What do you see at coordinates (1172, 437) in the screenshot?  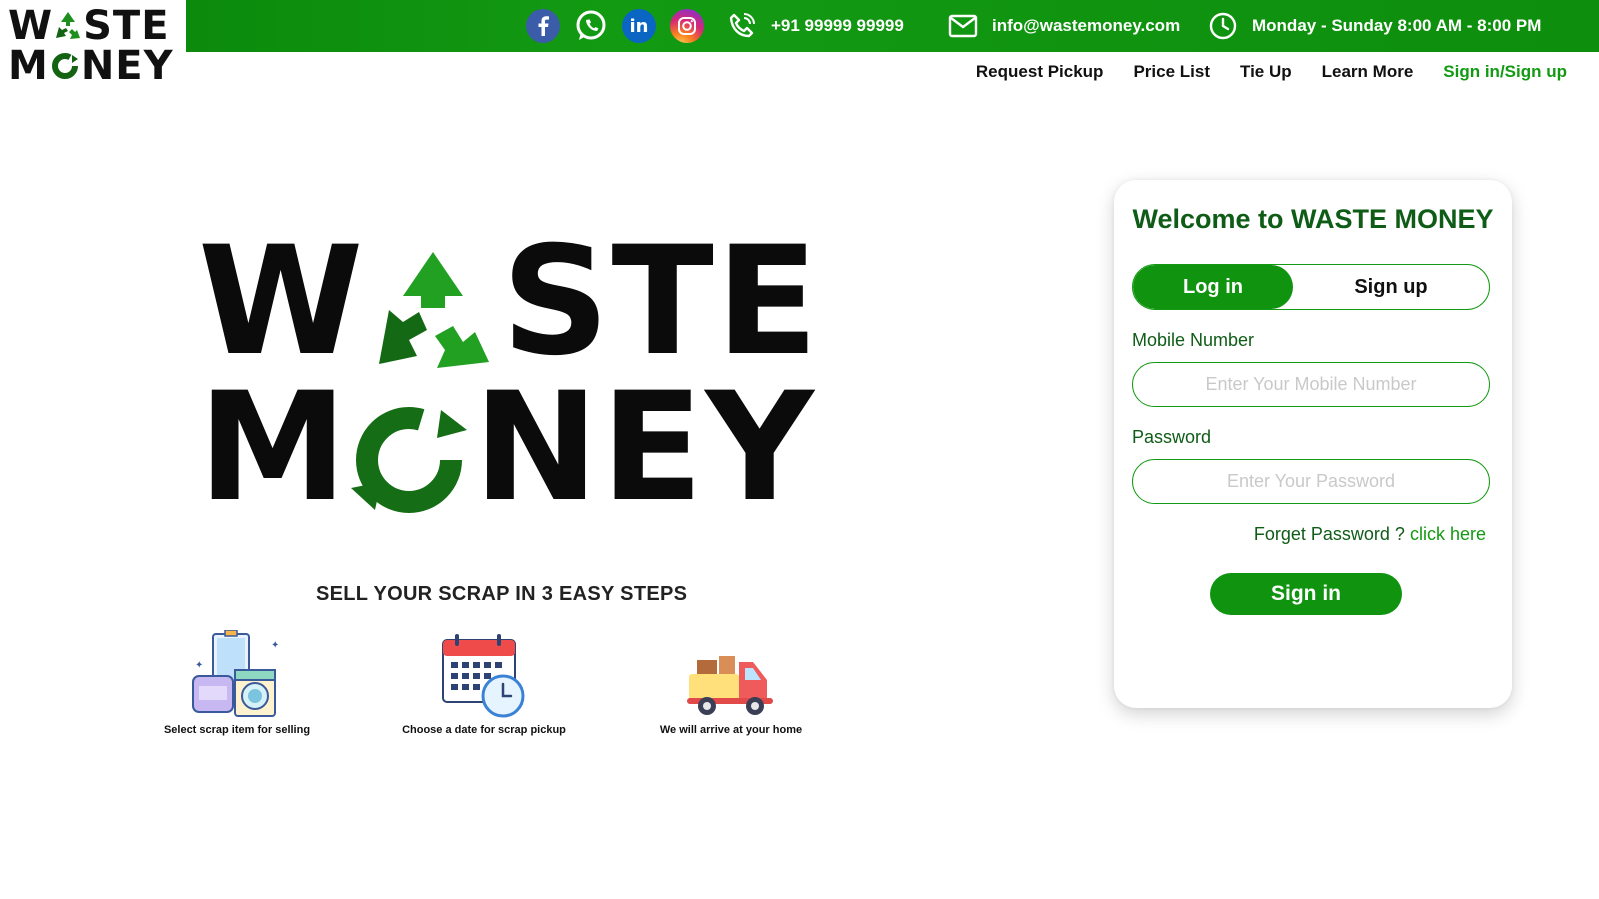 I see `password-label: Password` at bounding box center [1172, 437].